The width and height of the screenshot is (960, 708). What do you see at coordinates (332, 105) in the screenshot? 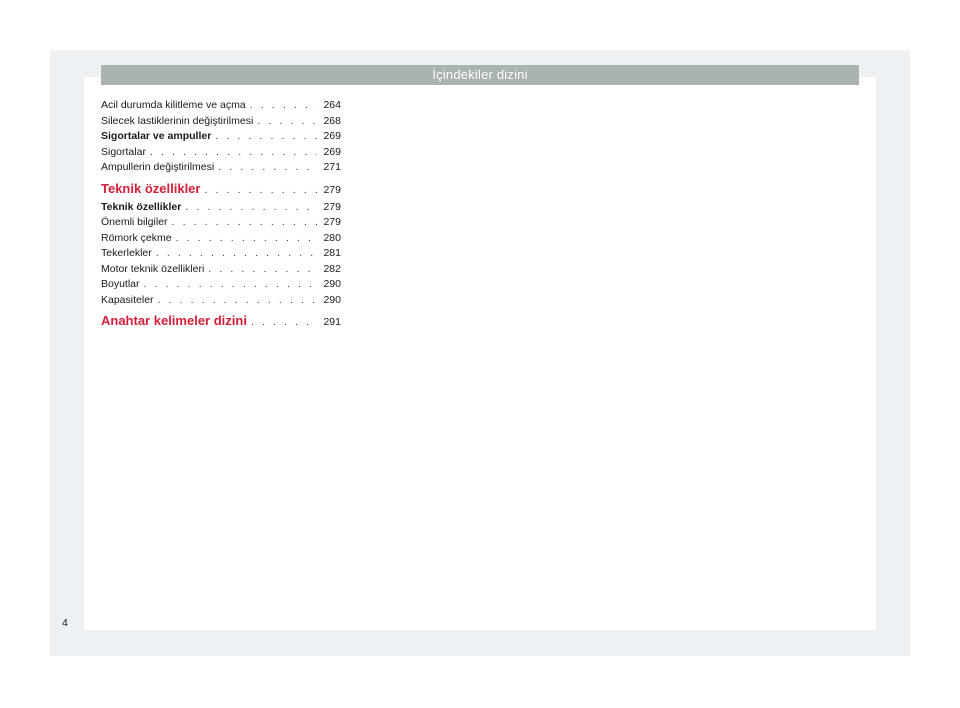
I see `toc-entry-page: 264` at bounding box center [332, 105].